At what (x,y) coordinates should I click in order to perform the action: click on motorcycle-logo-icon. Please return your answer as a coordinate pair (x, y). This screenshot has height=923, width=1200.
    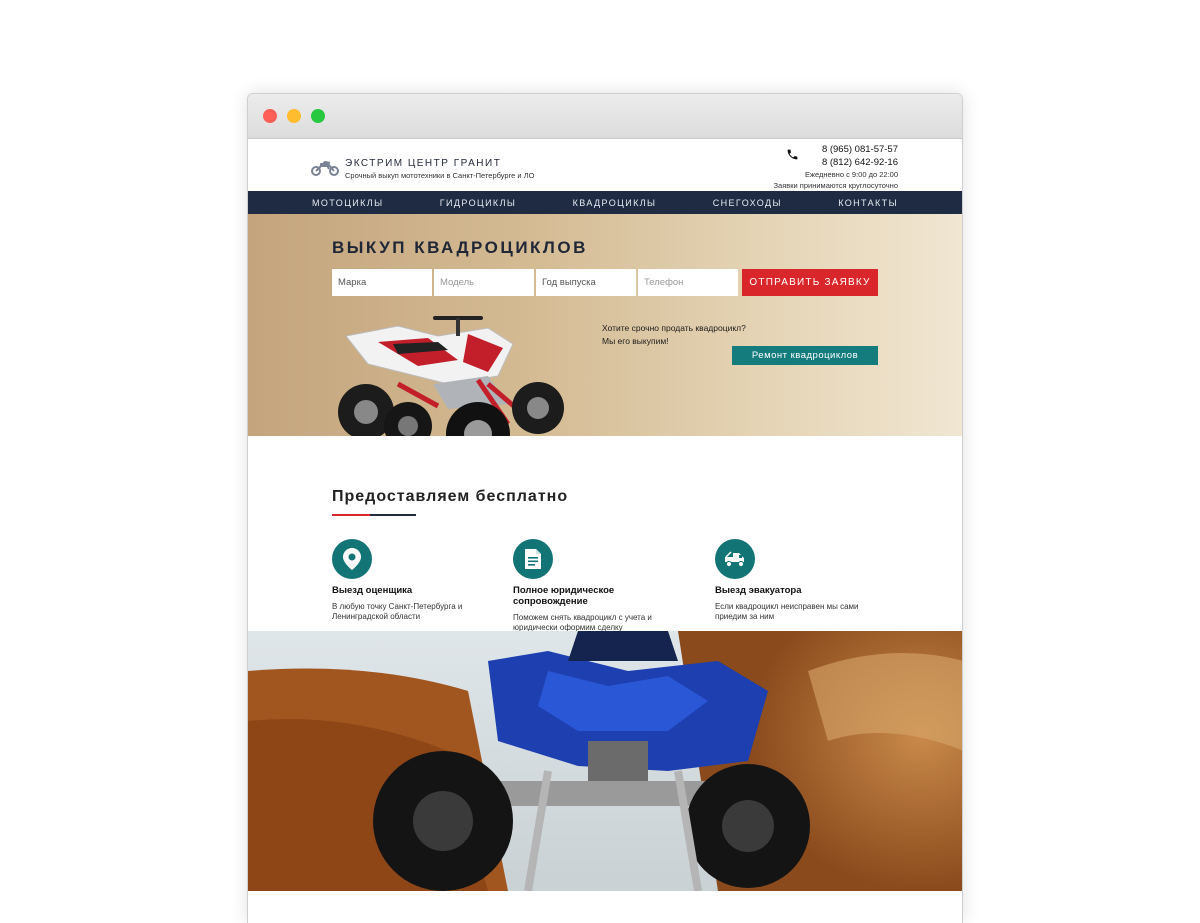
    Looking at the image, I should click on (325, 168).